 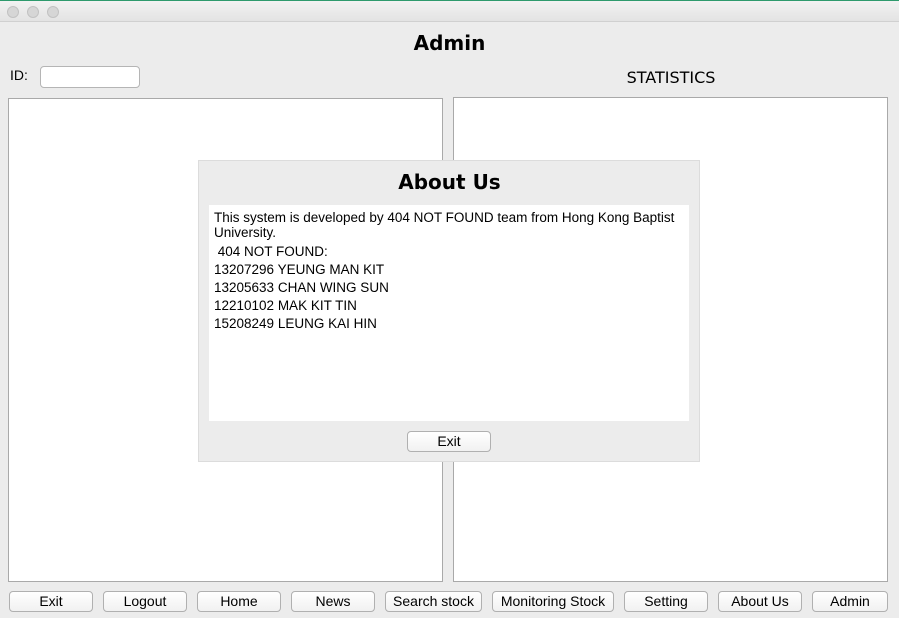 I want to click on about-us-button: About Us, so click(x=760, y=601).